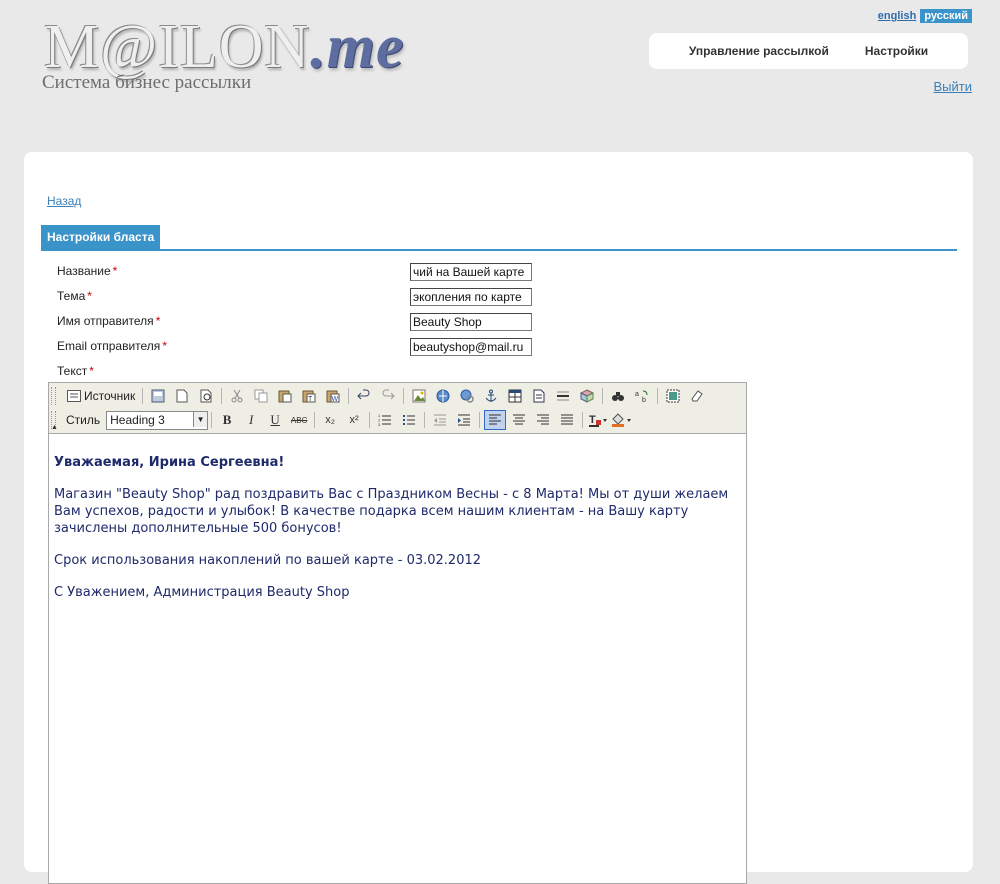  I want to click on language-switcher: english русский, so click(923, 16).